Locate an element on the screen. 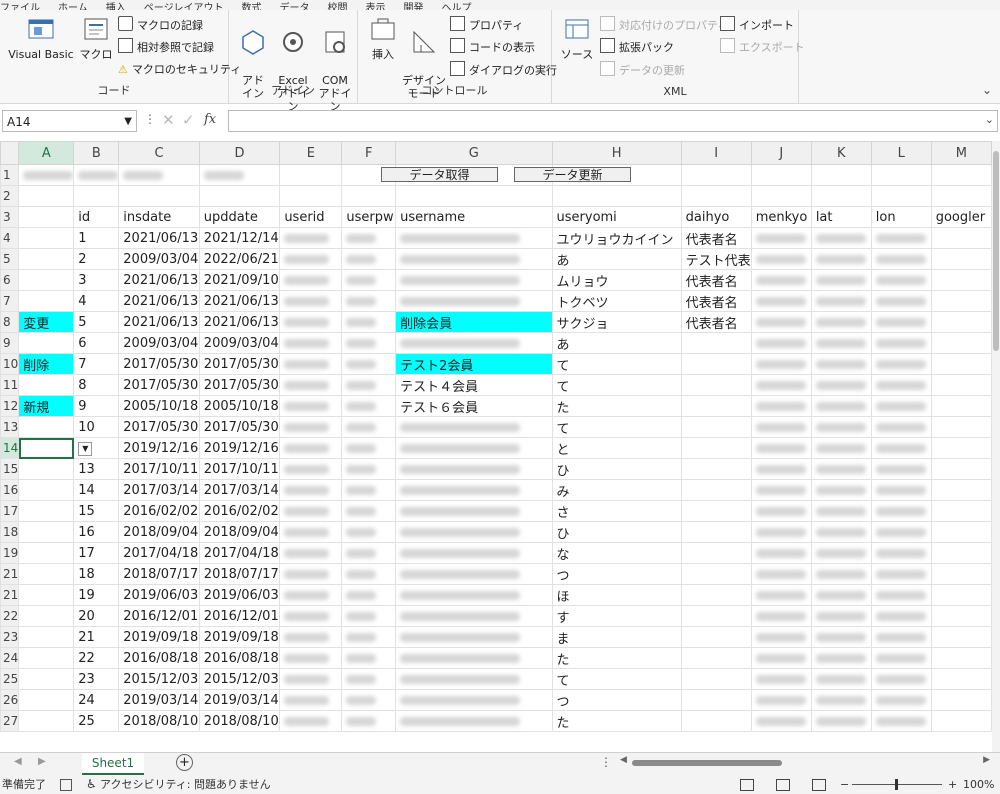 The height and width of the screenshot is (794, 1000). row-header: 23 is located at coordinates (10, 637).